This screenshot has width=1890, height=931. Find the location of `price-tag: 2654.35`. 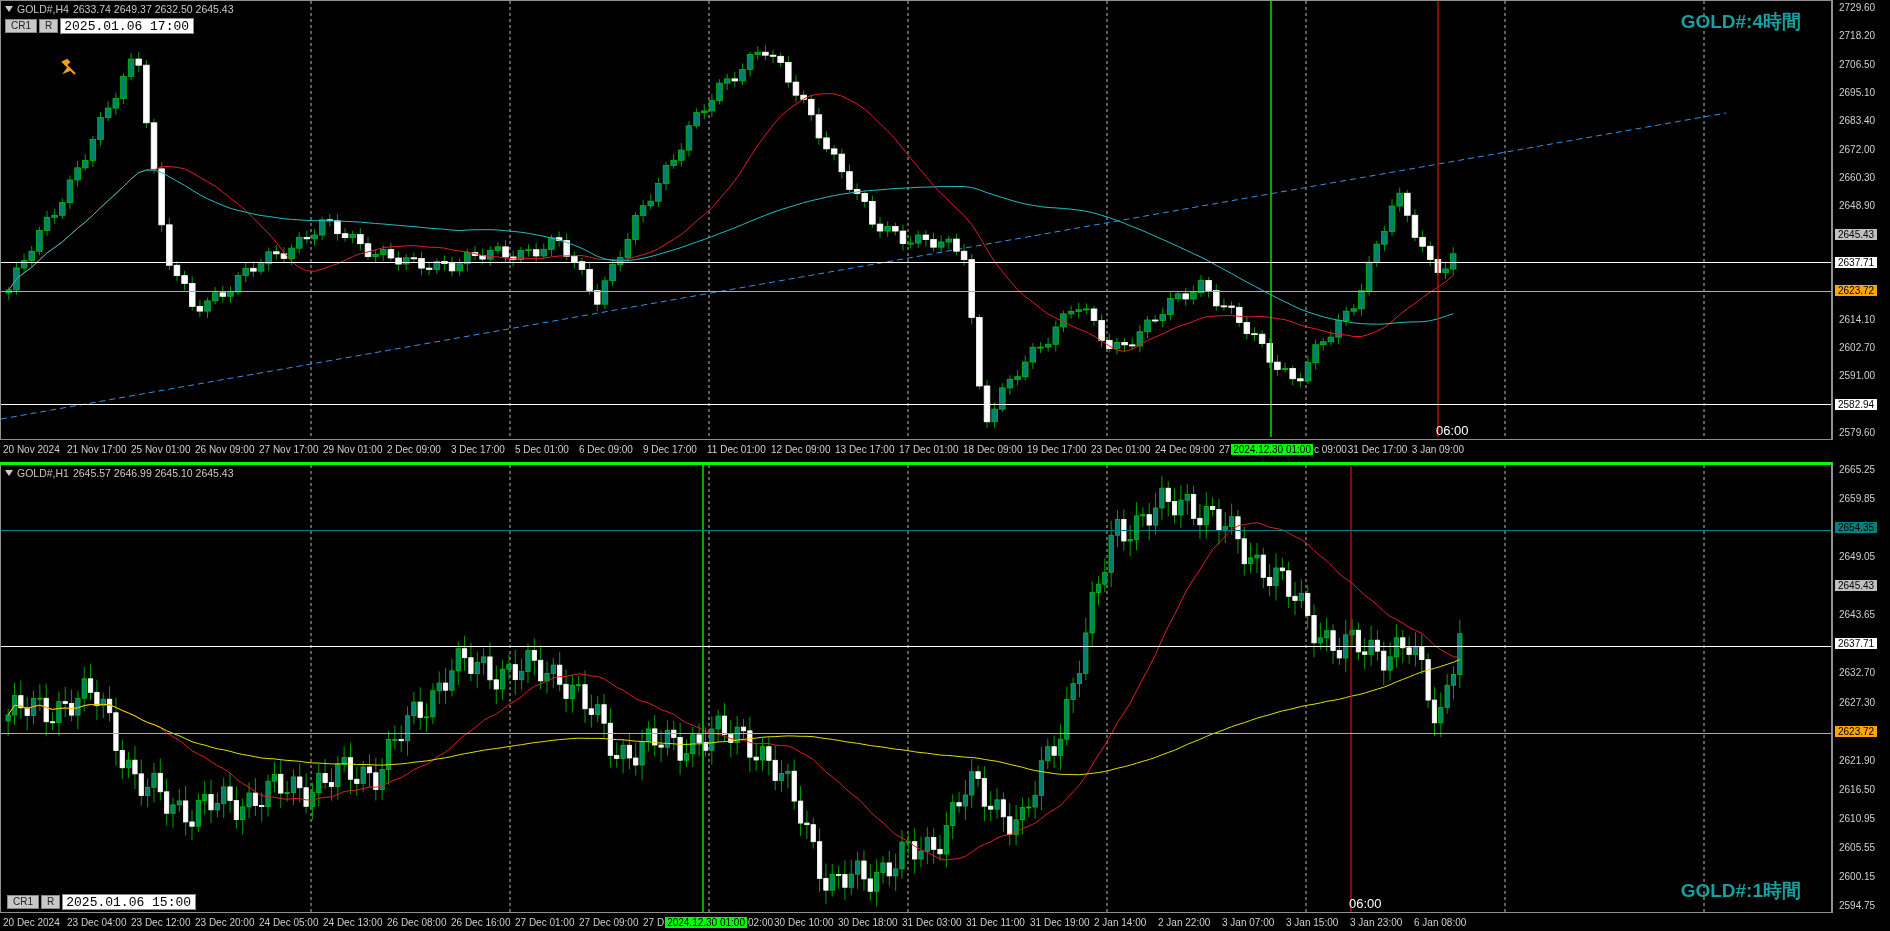

price-tag: 2654.35 is located at coordinates (1856, 528).